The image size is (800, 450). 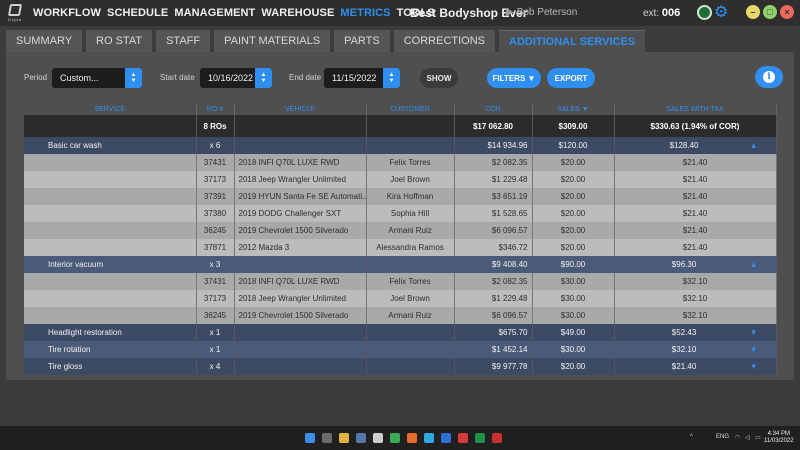 What do you see at coordinates (300, 145) in the screenshot?
I see `group-vehicle` at bounding box center [300, 145].